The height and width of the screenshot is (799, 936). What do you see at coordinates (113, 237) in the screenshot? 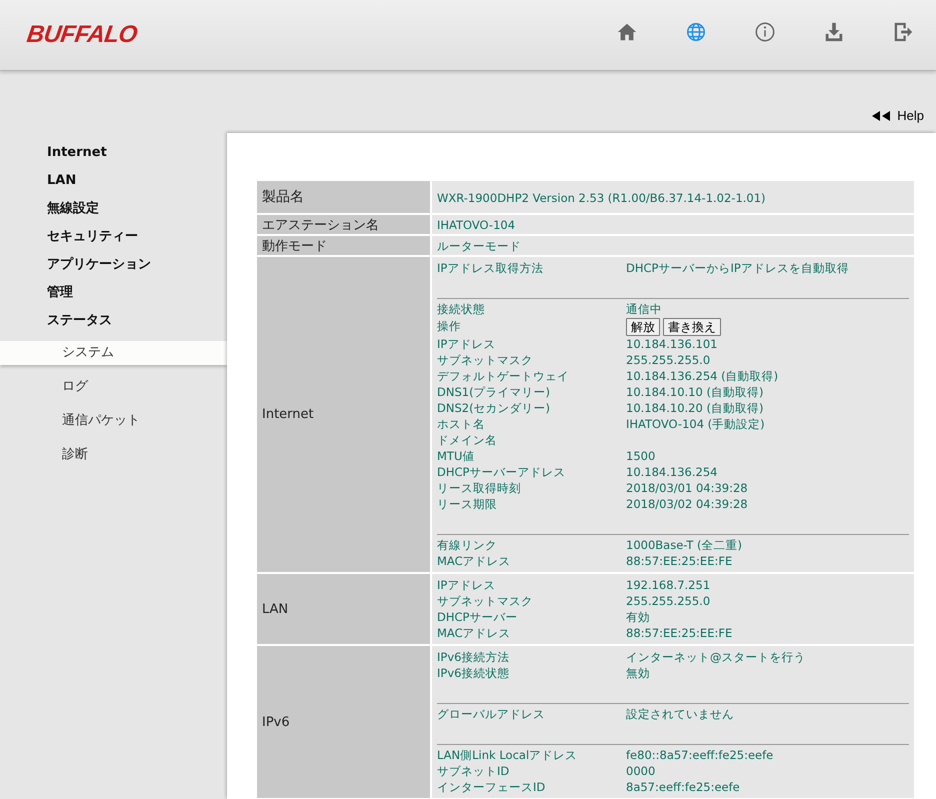
I see `sidebar-item: セキュリティー` at bounding box center [113, 237].